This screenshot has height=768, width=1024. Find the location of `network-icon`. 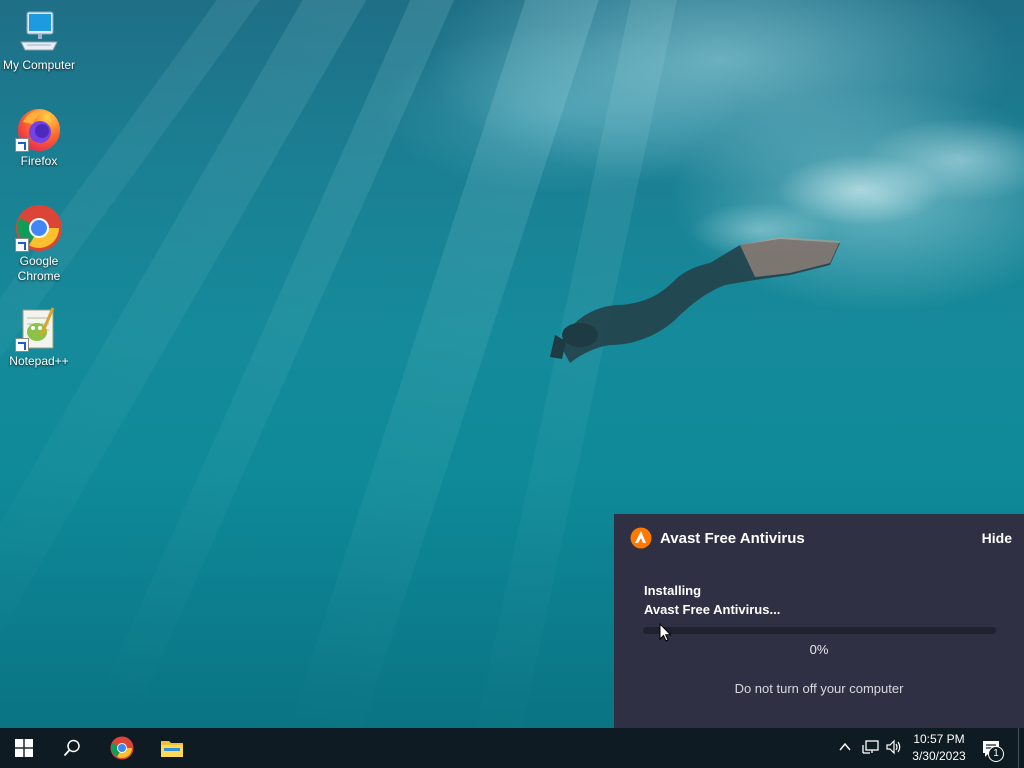

network-icon is located at coordinates (871, 747).